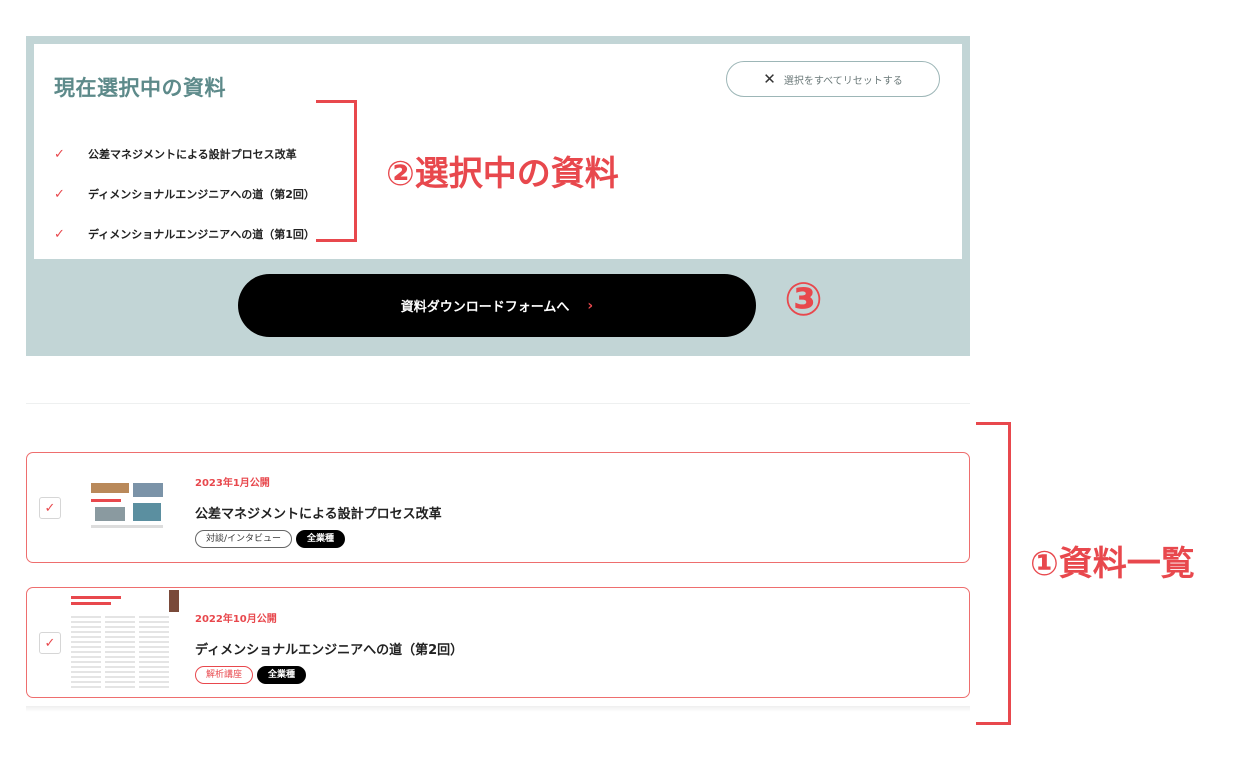  Describe the element at coordinates (803, 299) in the screenshot. I see `annotation-download: ③` at that location.